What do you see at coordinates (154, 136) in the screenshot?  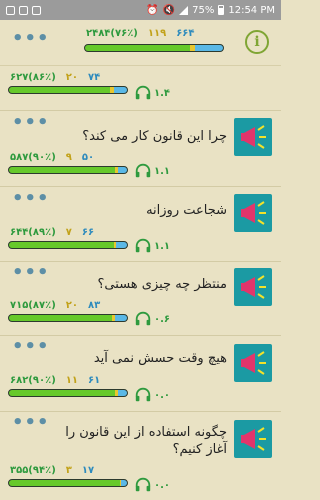 I see `question-text: چرا این قانون کار می کند؟` at bounding box center [154, 136].